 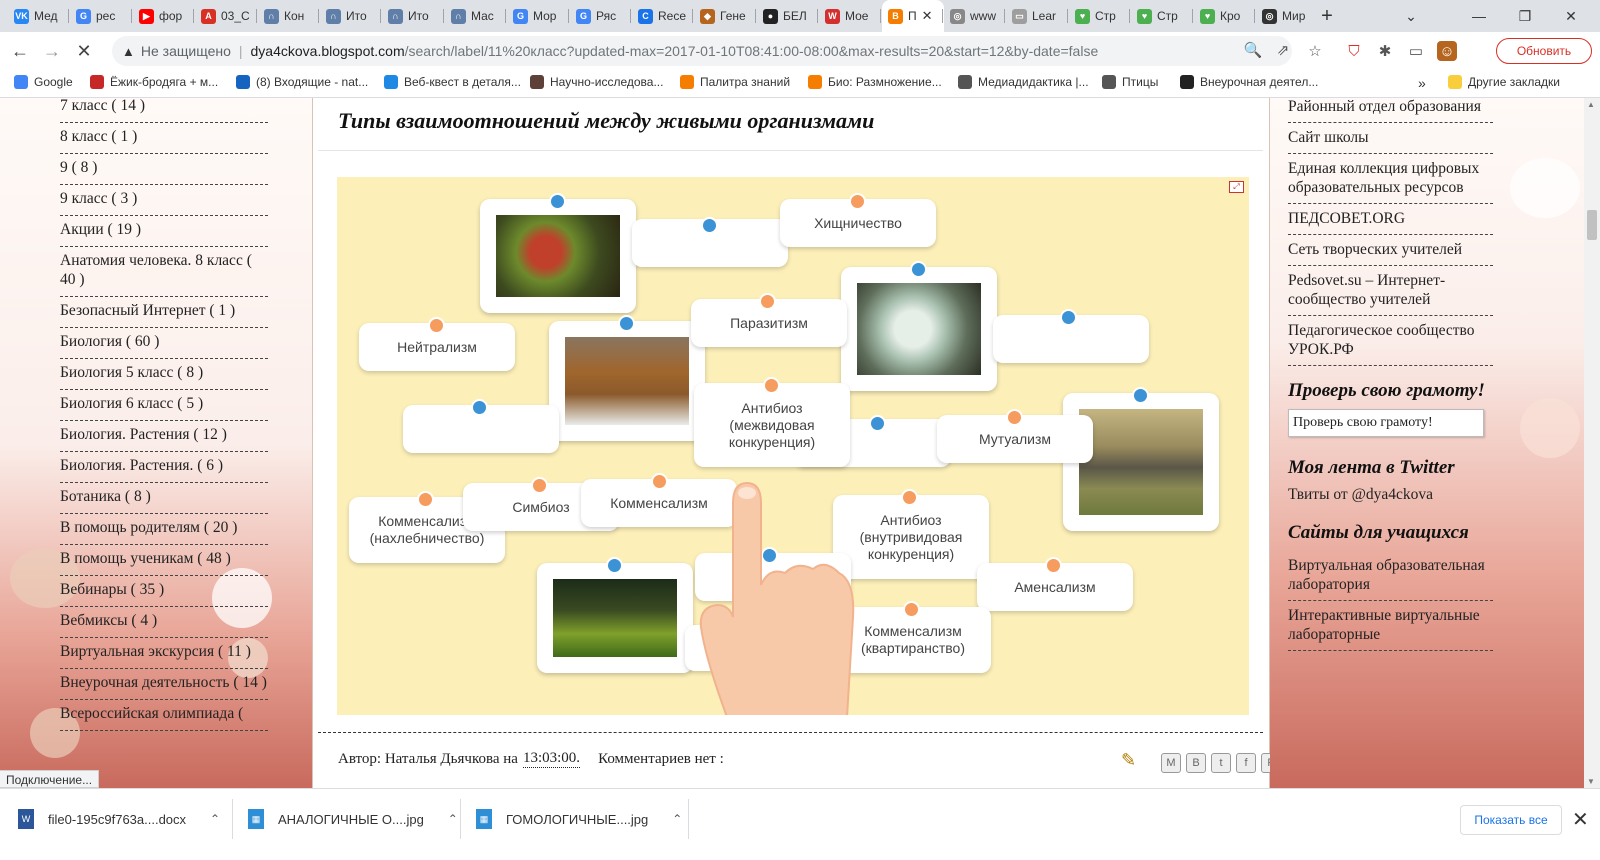 I want to click on security-status: Не защищено, so click(x=186, y=51).